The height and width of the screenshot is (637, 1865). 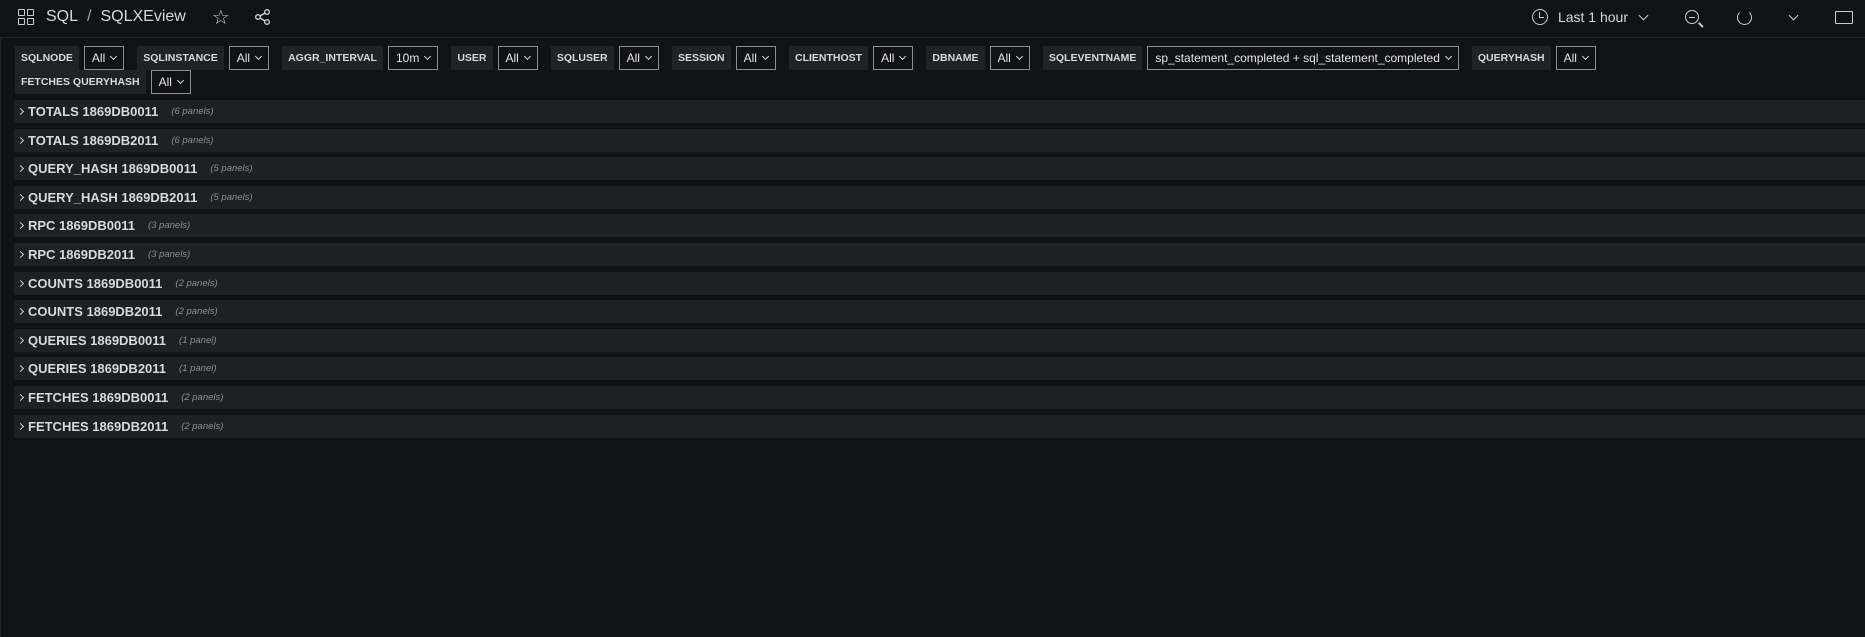 I want to click on dashboards-grid-icon, so click(x=26, y=17).